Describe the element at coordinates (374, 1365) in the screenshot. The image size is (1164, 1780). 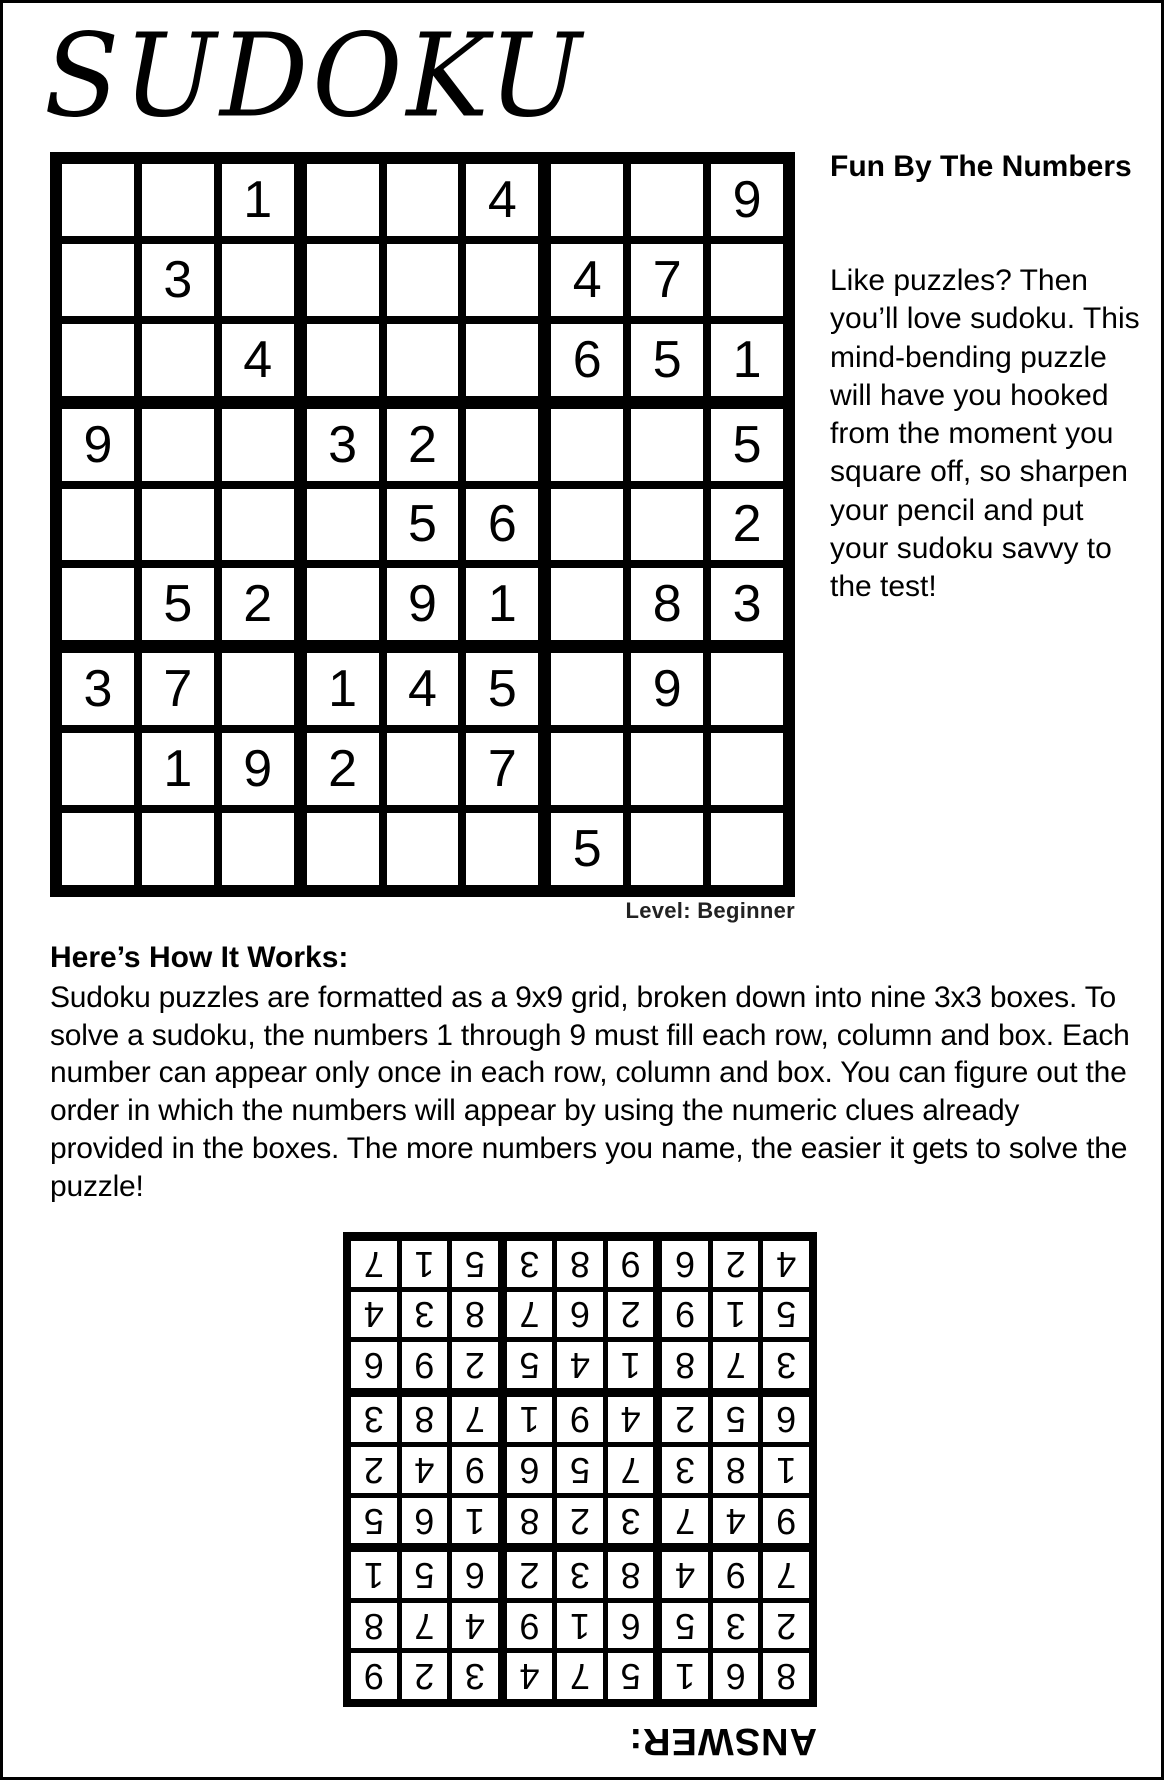
I see `answer-cell-r7c9: 6` at that location.